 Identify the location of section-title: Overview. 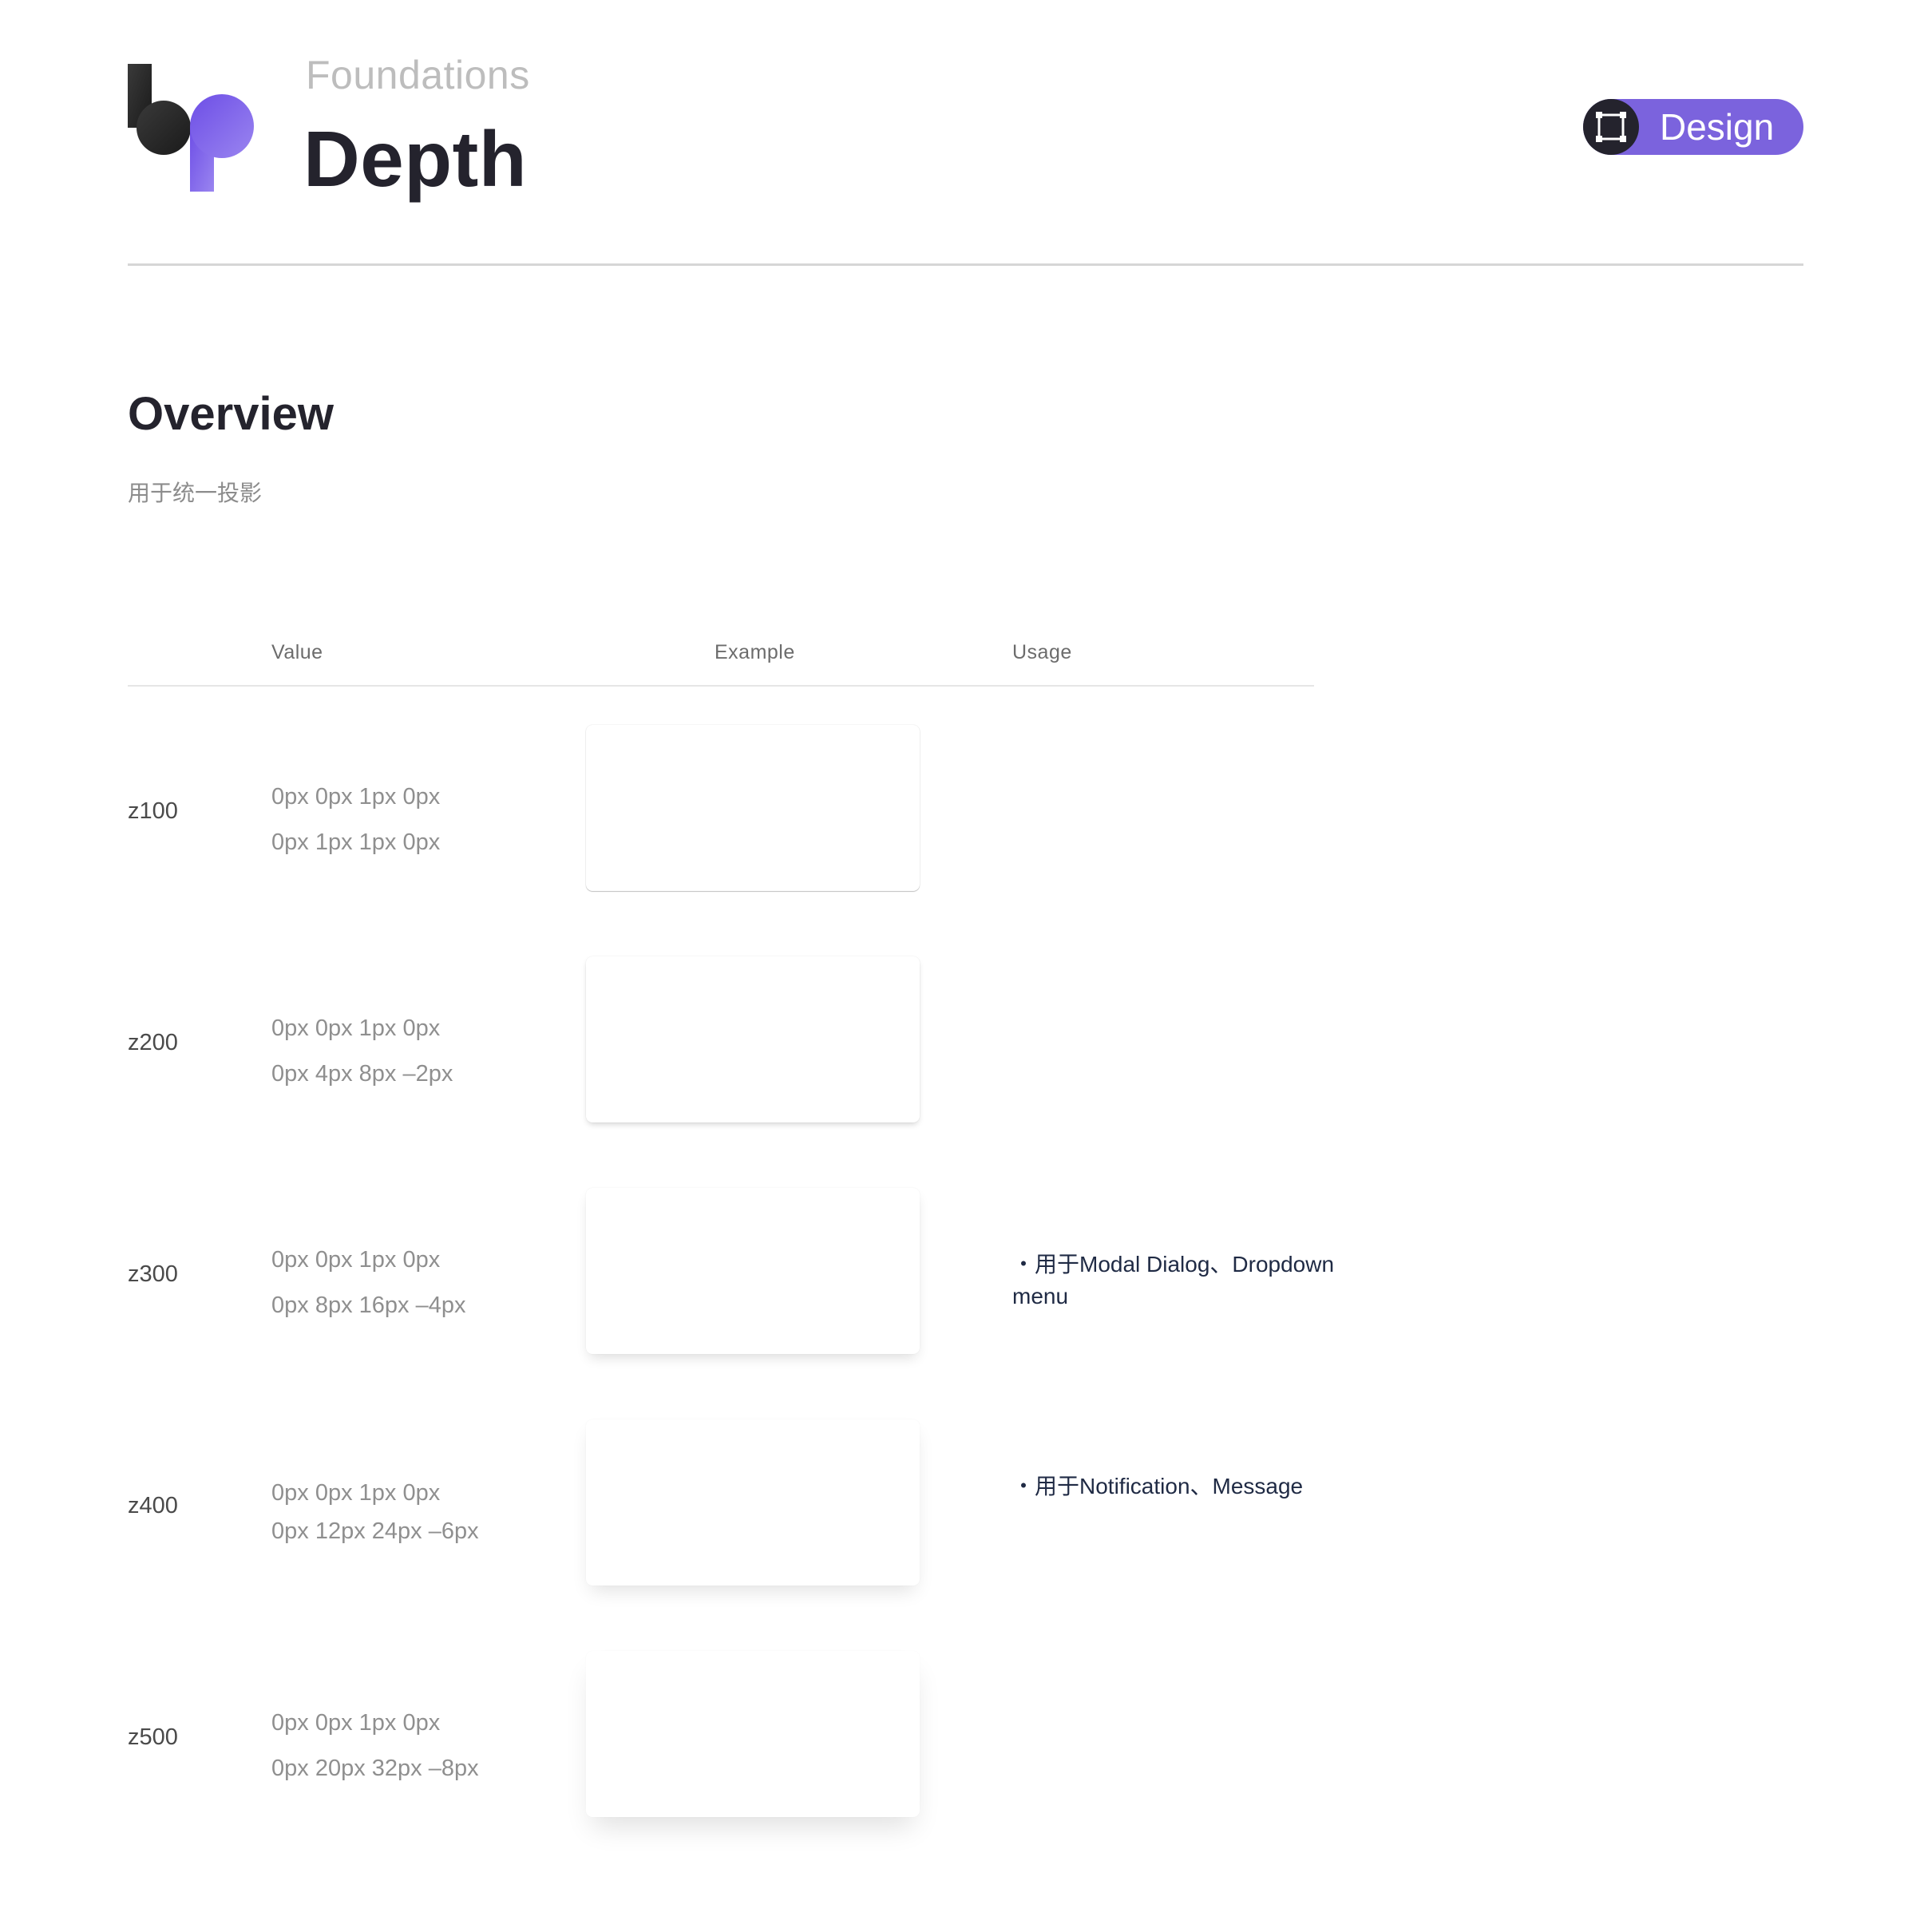
(231, 414).